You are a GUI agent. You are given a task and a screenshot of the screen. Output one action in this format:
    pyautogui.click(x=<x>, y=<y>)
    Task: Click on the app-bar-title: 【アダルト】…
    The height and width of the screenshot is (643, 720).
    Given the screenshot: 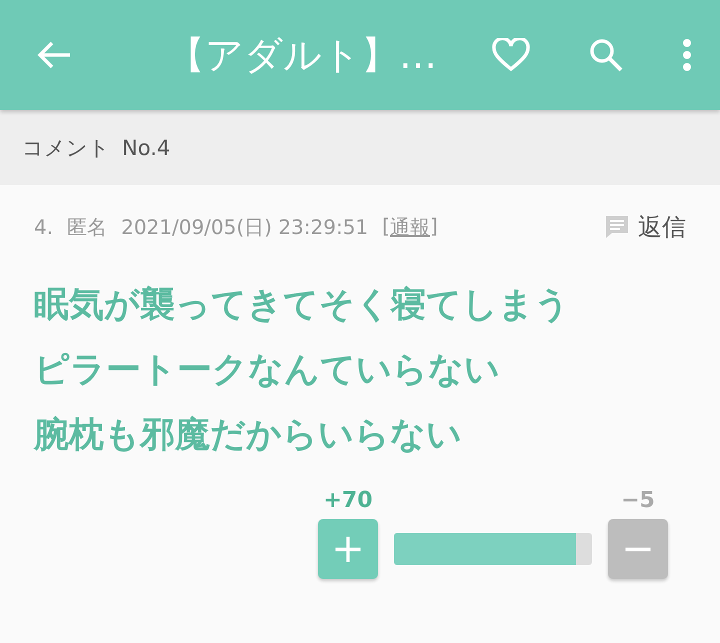 What is the action you would take?
    pyautogui.click(x=302, y=55)
    